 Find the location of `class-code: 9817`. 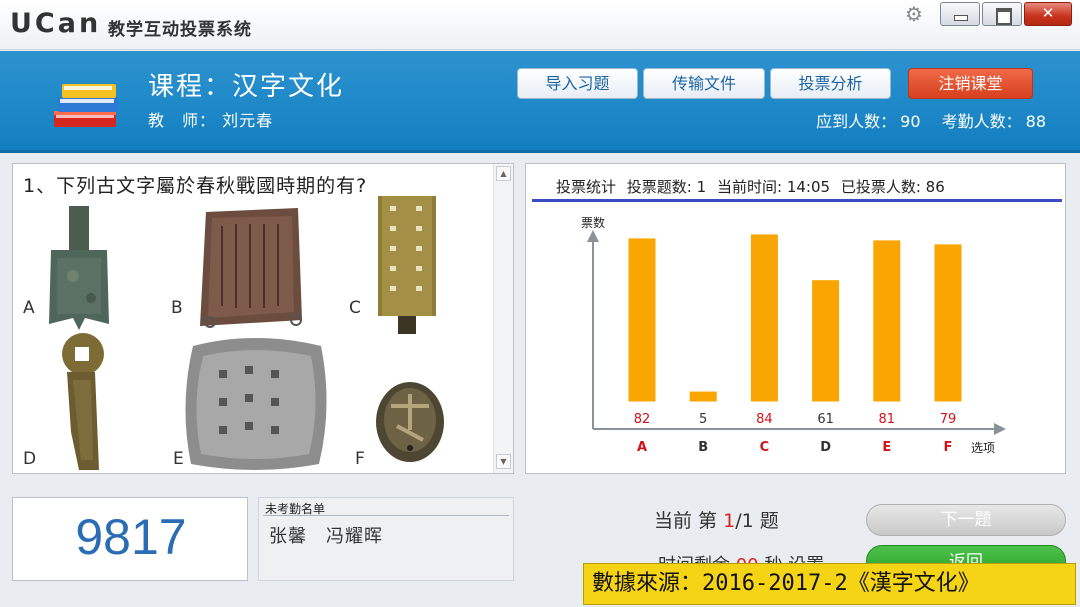

class-code: 9817 is located at coordinates (131, 537).